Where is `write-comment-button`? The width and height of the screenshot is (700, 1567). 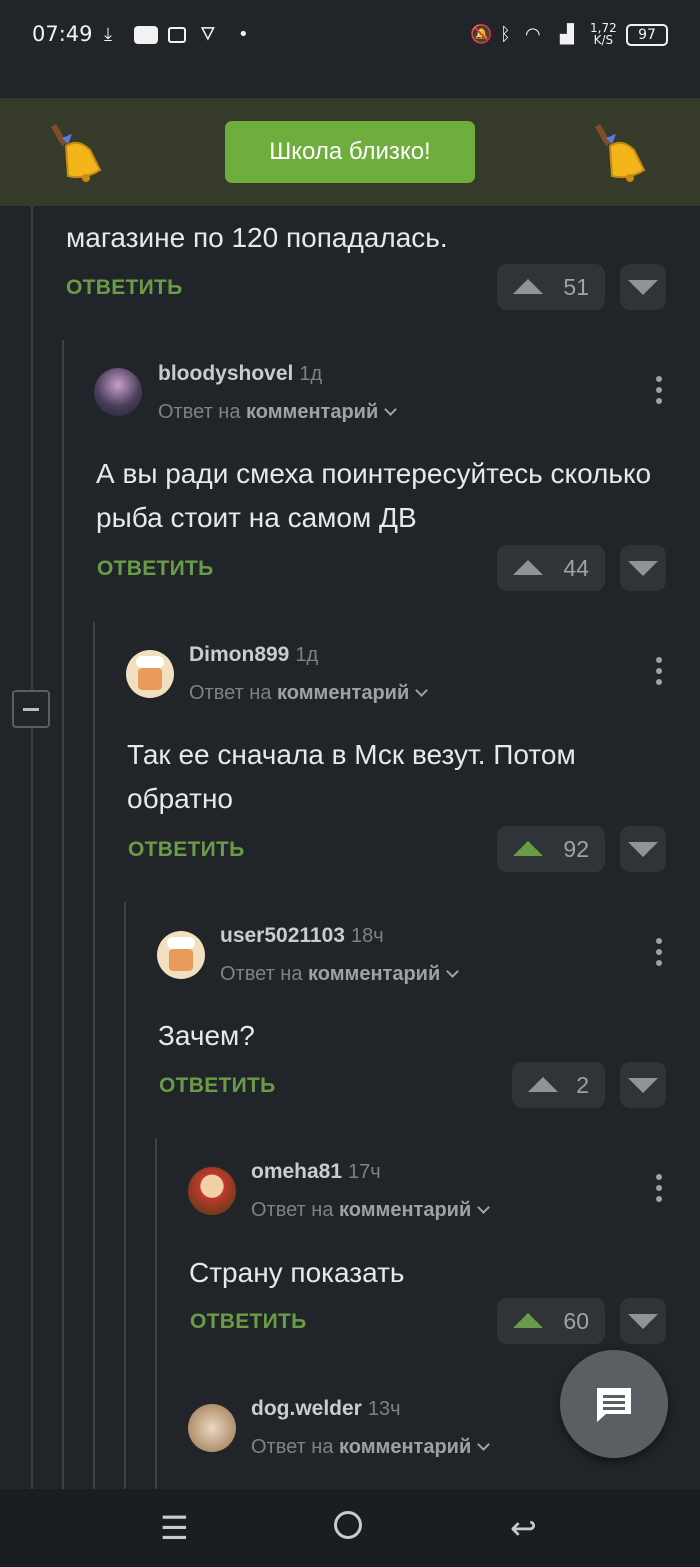
write-comment-button is located at coordinates (614, 1404).